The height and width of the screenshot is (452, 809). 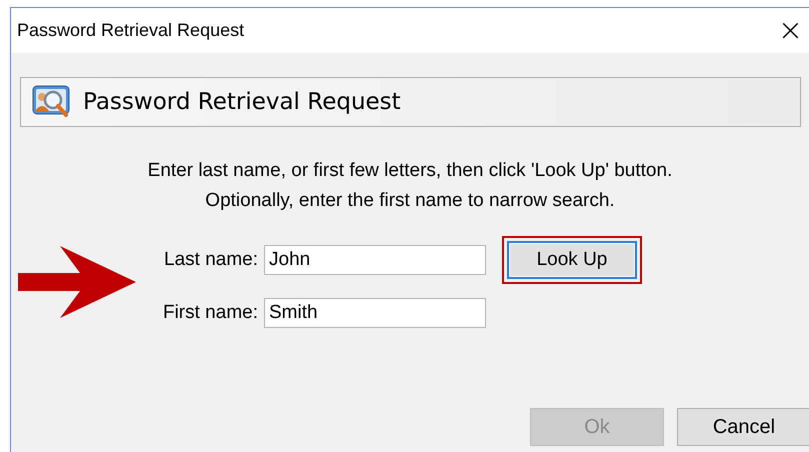 I want to click on field-label: Last name:, so click(x=210, y=260).